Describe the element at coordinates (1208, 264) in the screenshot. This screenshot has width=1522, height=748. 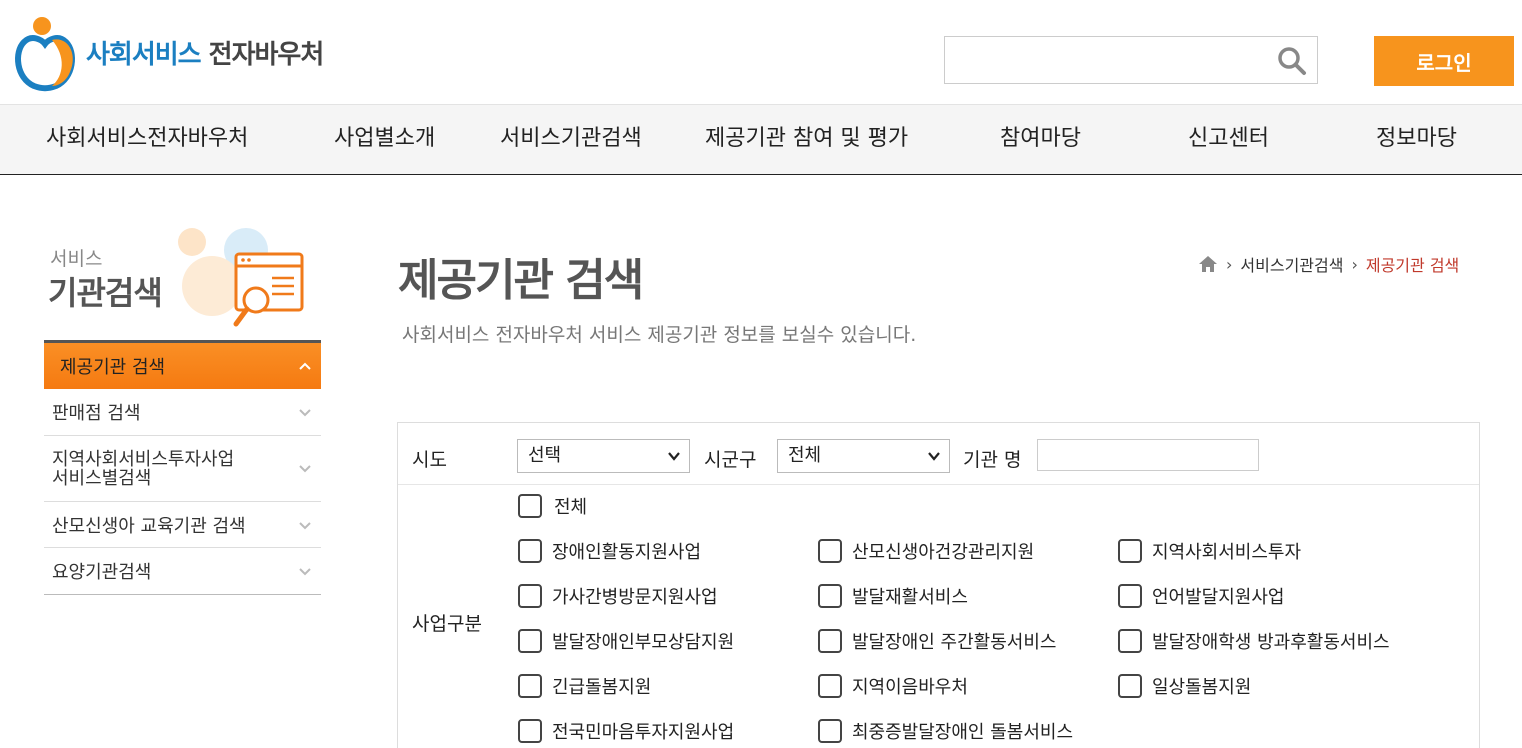
I see `home-icon` at that location.